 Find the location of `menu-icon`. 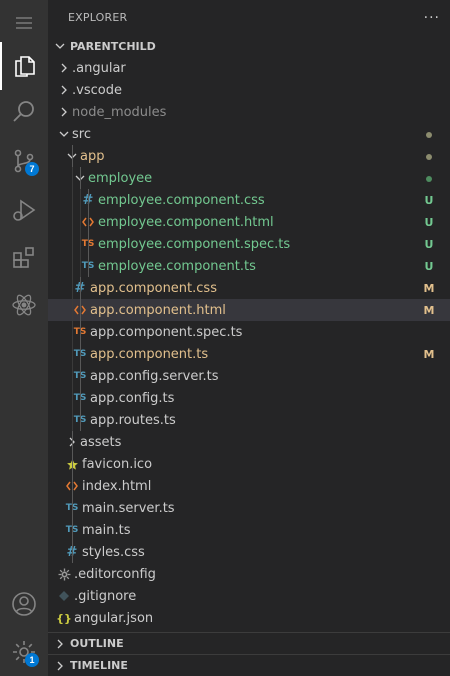

menu-icon is located at coordinates (24, 23).